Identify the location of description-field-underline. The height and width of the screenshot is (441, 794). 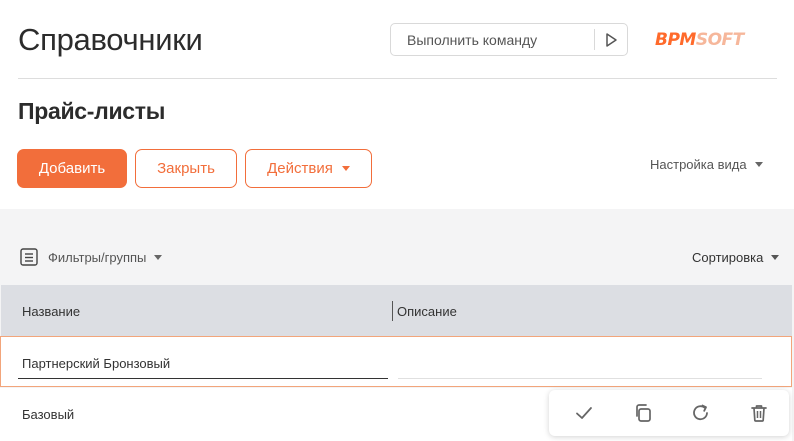
(580, 378).